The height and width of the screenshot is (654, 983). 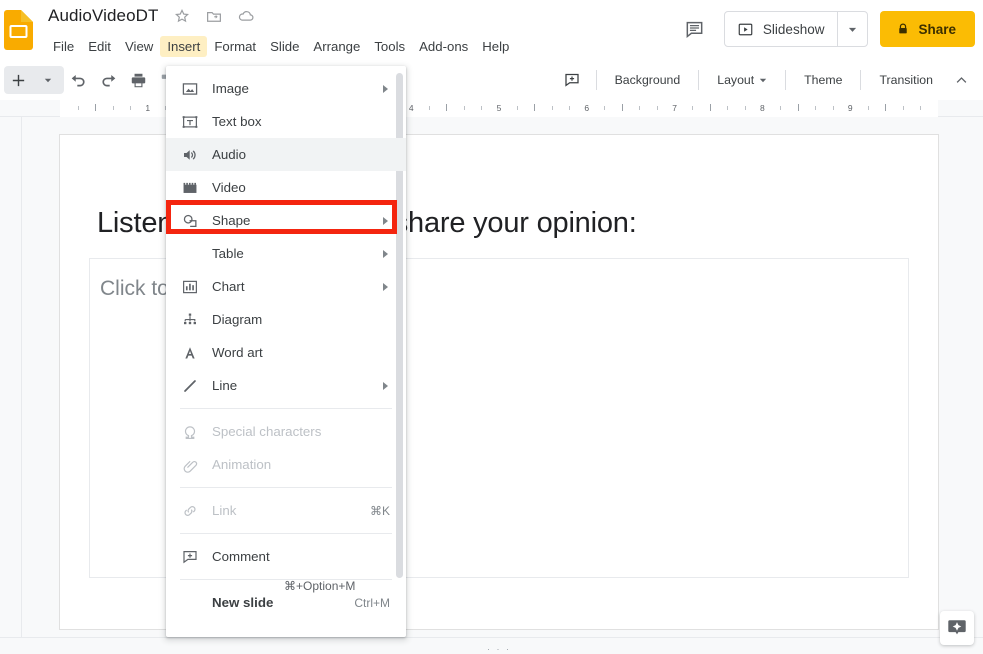 I want to click on transition-button: Transition, so click(x=906, y=80).